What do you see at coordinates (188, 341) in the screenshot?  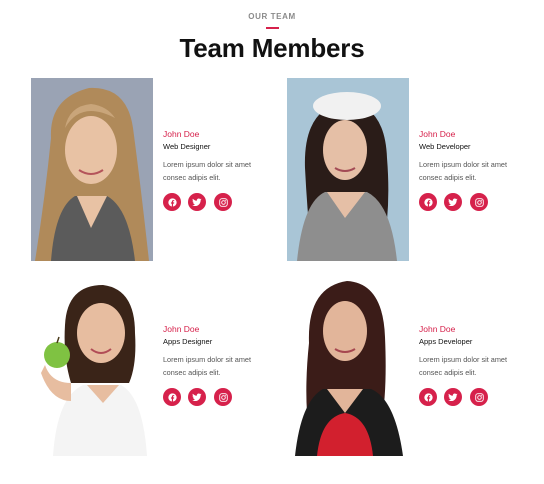 I see `member-role: Apps Designer` at bounding box center [188, 341].